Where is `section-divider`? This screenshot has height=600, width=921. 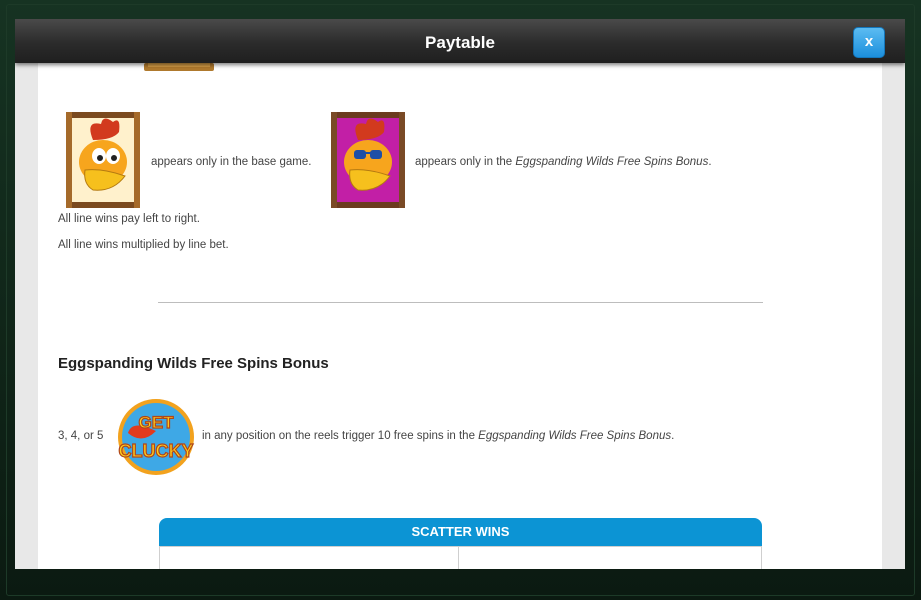 section-divider is located at coordinates (460, 302).